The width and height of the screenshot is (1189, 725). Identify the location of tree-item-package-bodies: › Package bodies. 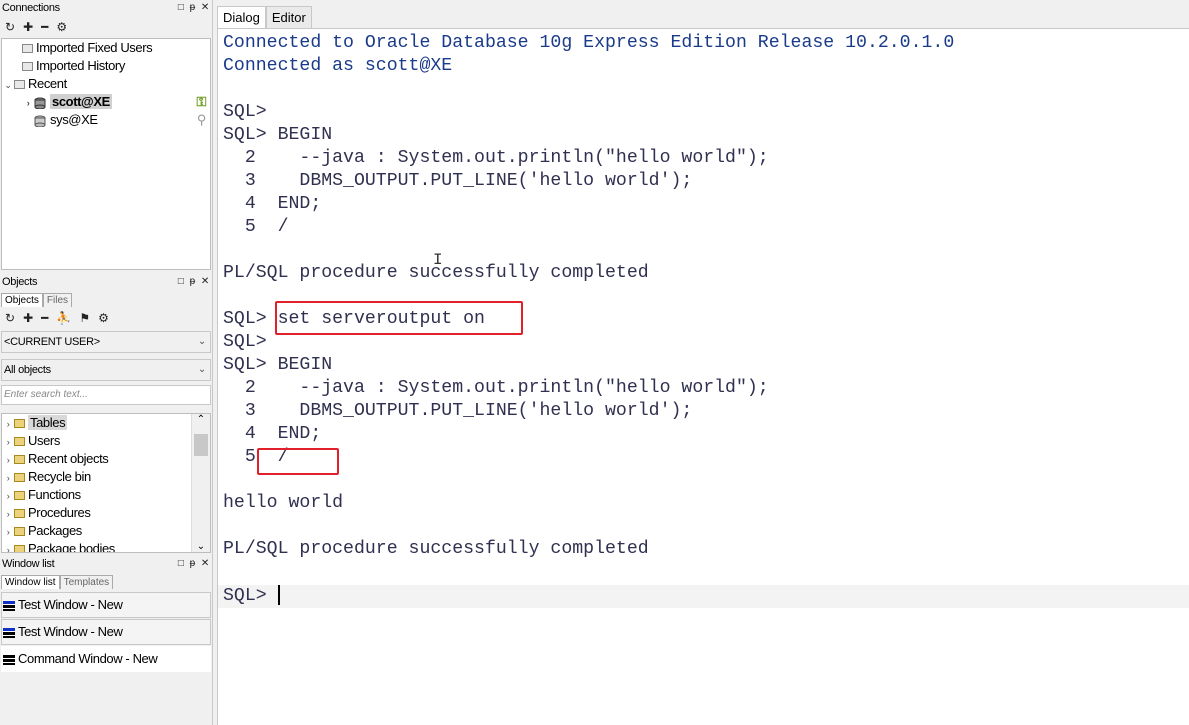
(106, 546).